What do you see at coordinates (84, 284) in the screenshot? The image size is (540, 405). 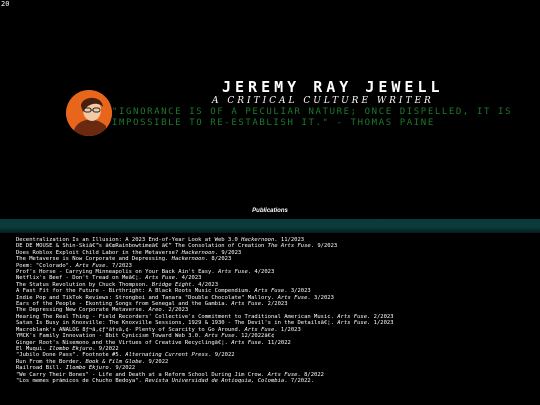 I see `publication-title: The Status Revolution by Chuck Thompson.` at bounding box center [84, 284].